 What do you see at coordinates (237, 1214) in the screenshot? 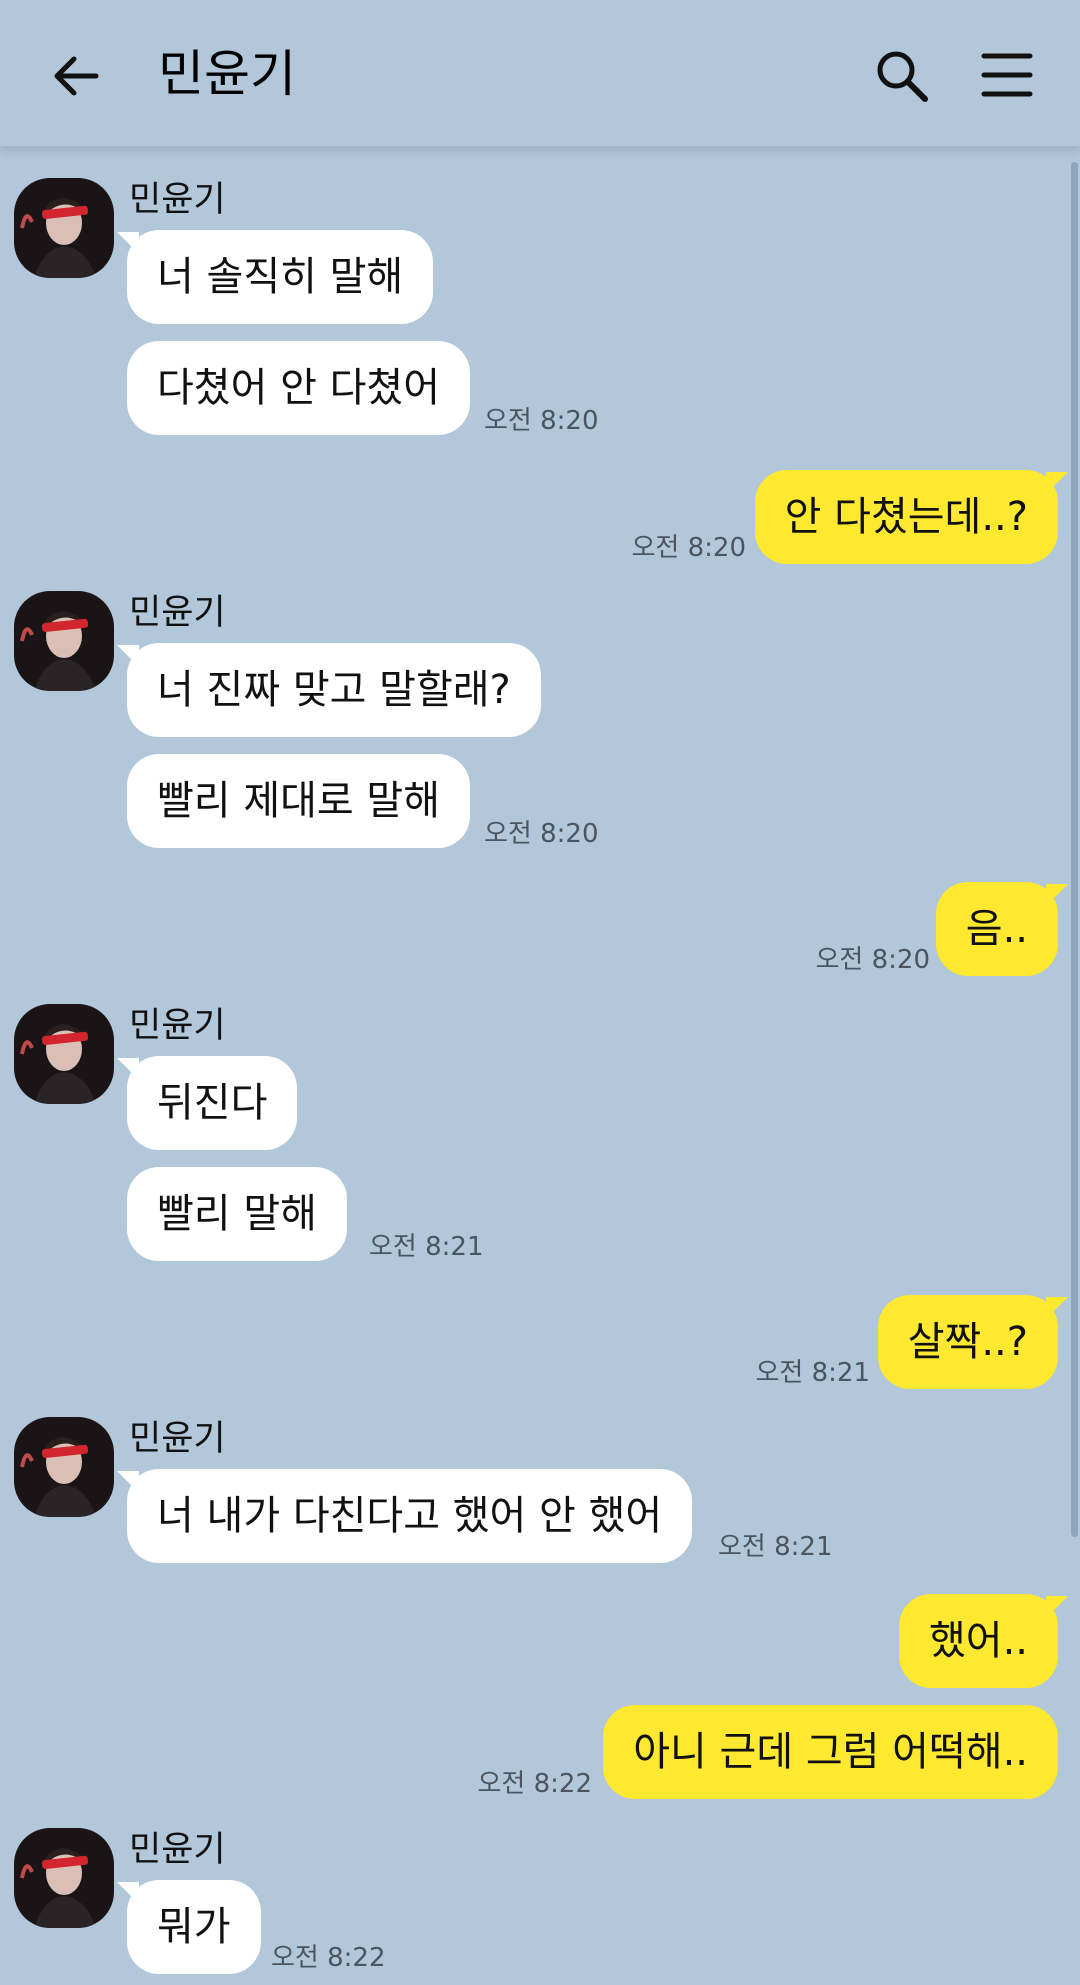
I see `incoming-message: 빨리 말해` at bounding box center [237, 1214].